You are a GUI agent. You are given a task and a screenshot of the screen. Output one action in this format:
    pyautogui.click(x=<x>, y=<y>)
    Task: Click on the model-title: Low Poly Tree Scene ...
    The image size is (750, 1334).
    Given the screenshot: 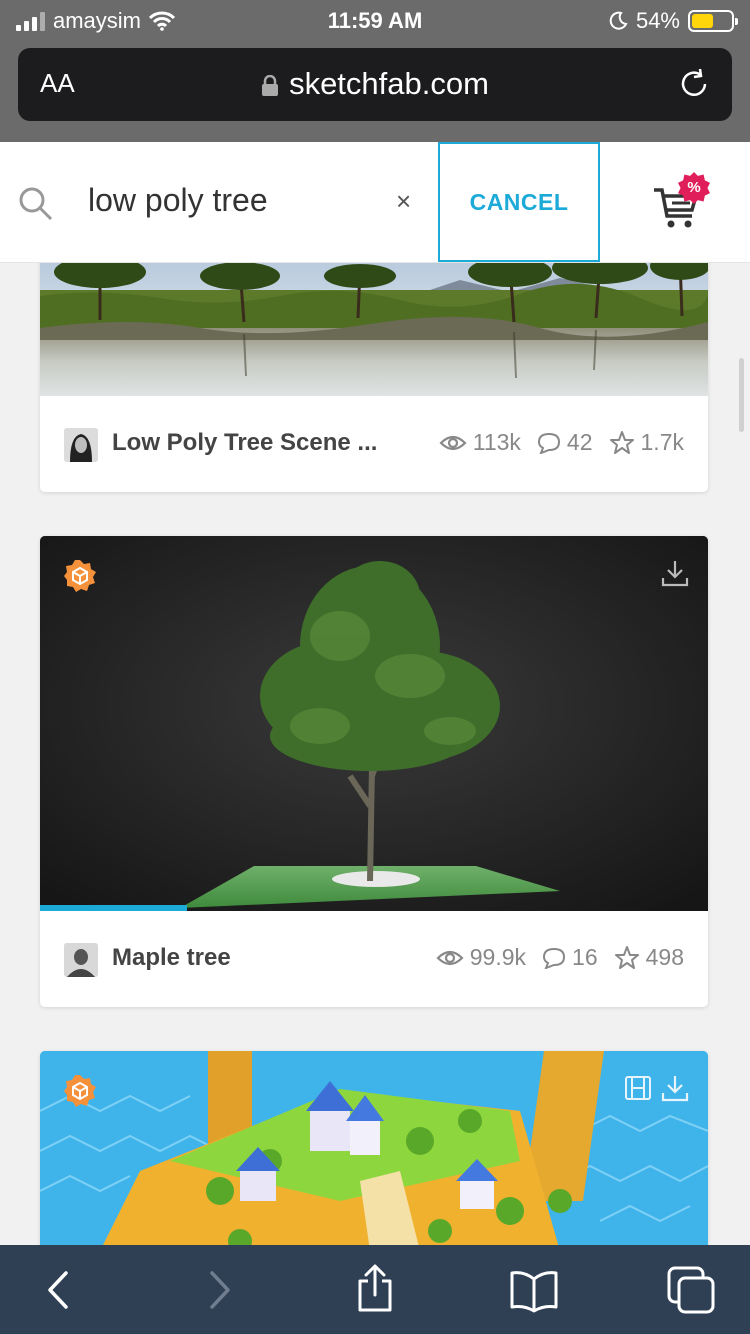 What is the action you would take?
    pyautogui.click(x=244, y=443)
    